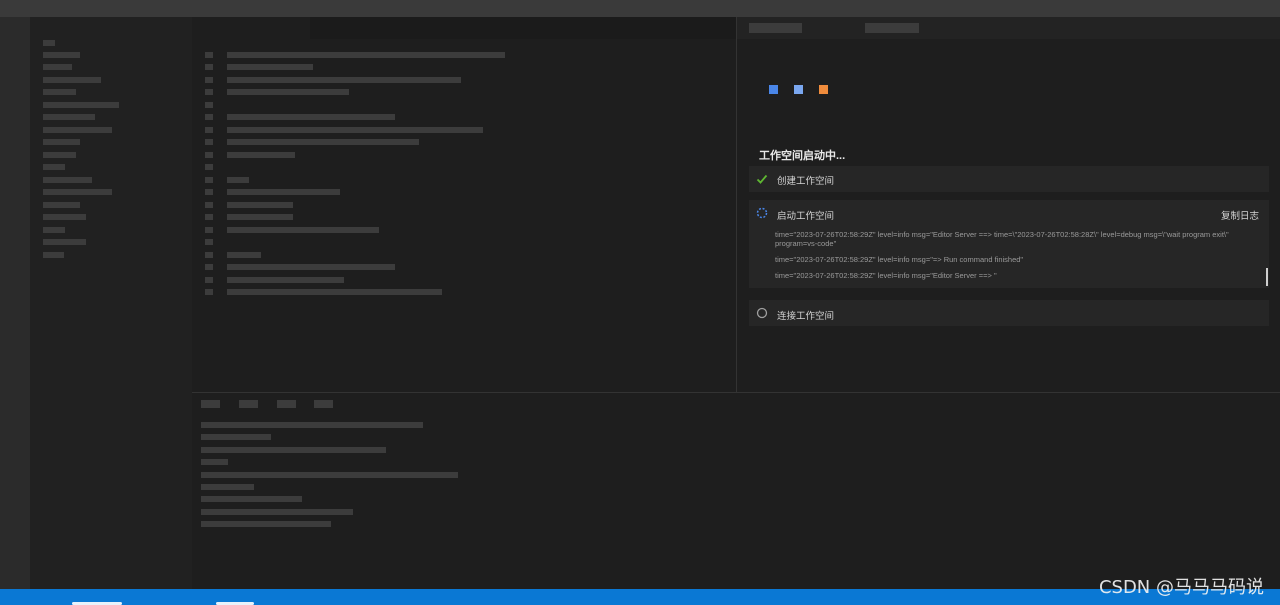  Describe the element at coordinates (464, 28) in the screenshot. I see `editor-tab-strip` at that location.